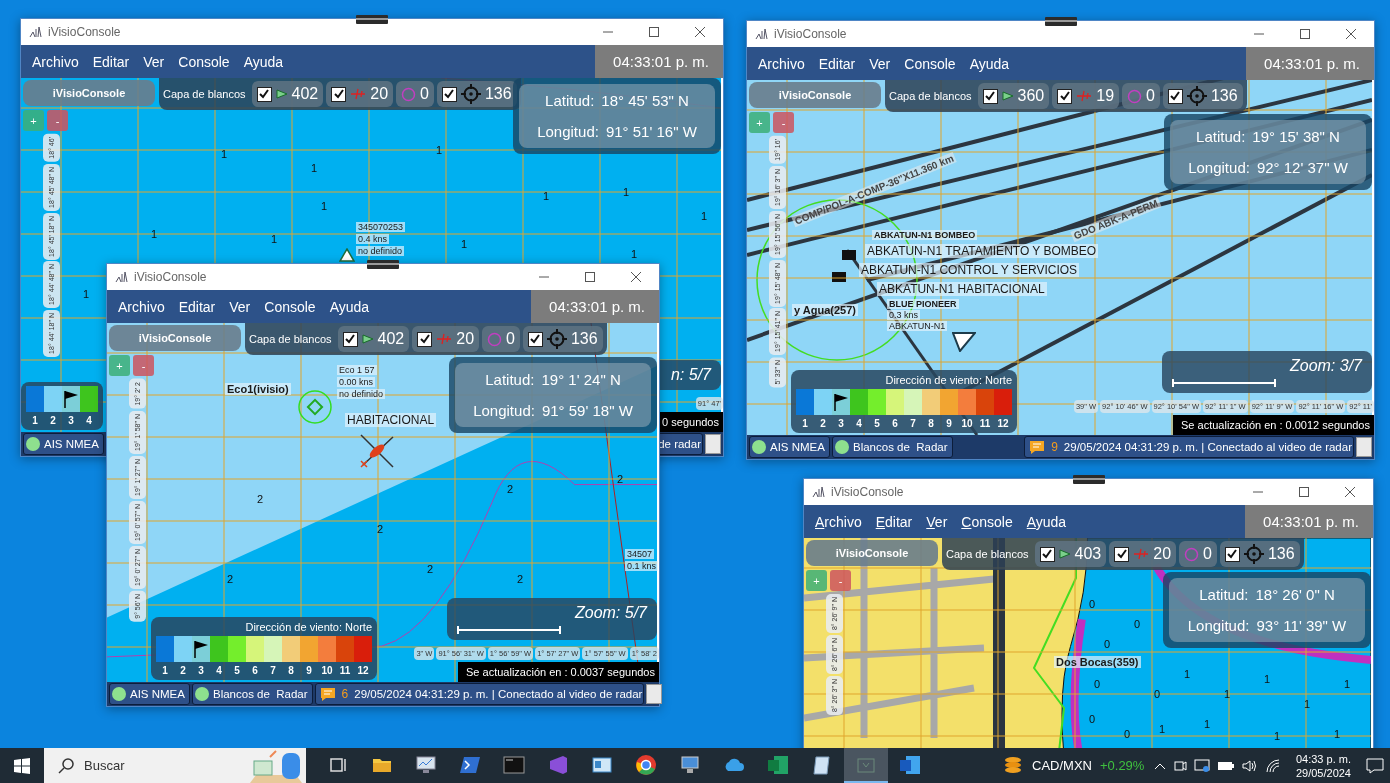  What do you see at coordinates (1179, 765) in the screenshot?
I see `camera-icon` at bounding box center [1179, 765].